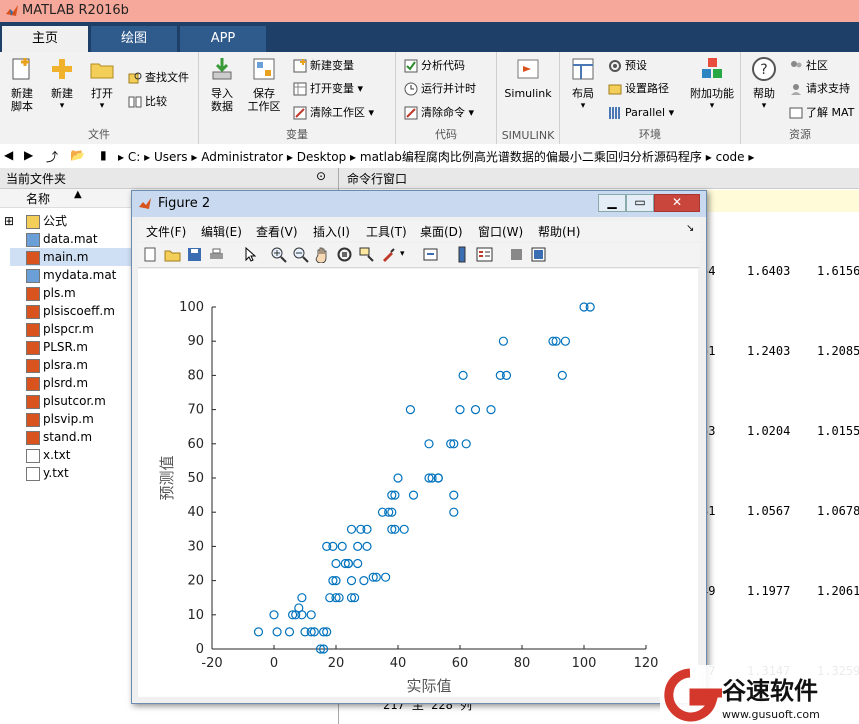 Image resolution: width=859 pixels, height=724 pixels. What do you see at coordinates (8, 155) in the screenshot?
I see `back-arrow-icon: ◀` at bounding box center [8, 155].